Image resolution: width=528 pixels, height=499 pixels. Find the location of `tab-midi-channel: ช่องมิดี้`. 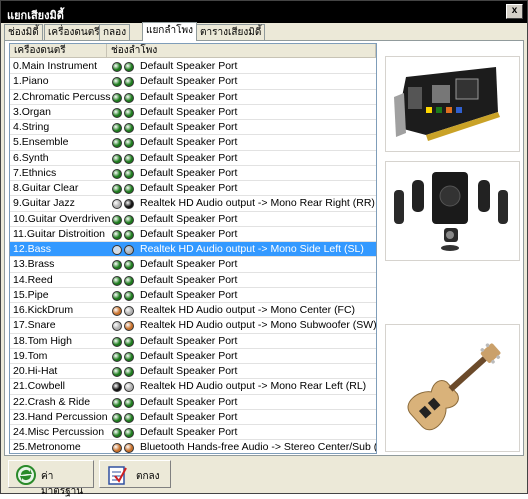

tab-midi-channel: ช่องมิดี้ is located at coordinates (23, 32).